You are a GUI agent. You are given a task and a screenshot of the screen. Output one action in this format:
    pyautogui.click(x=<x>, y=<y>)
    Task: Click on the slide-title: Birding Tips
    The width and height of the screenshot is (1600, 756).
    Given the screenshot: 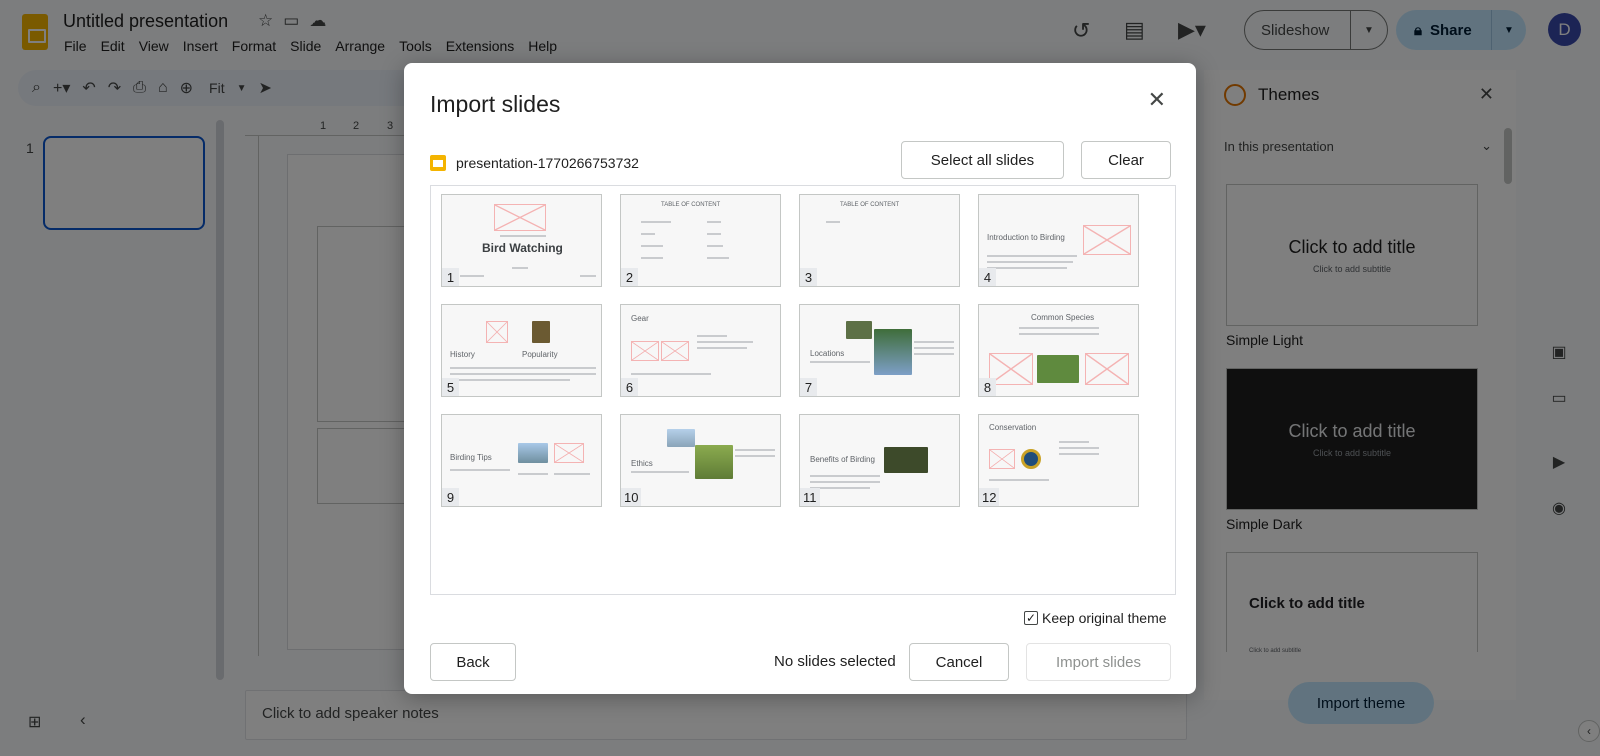 What is the action you would take?
    pyautogui.click(x=471, y=457)
    